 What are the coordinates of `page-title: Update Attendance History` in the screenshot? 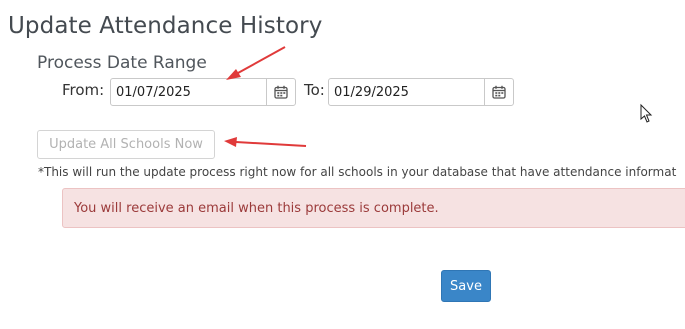 It's located at (165, 26).